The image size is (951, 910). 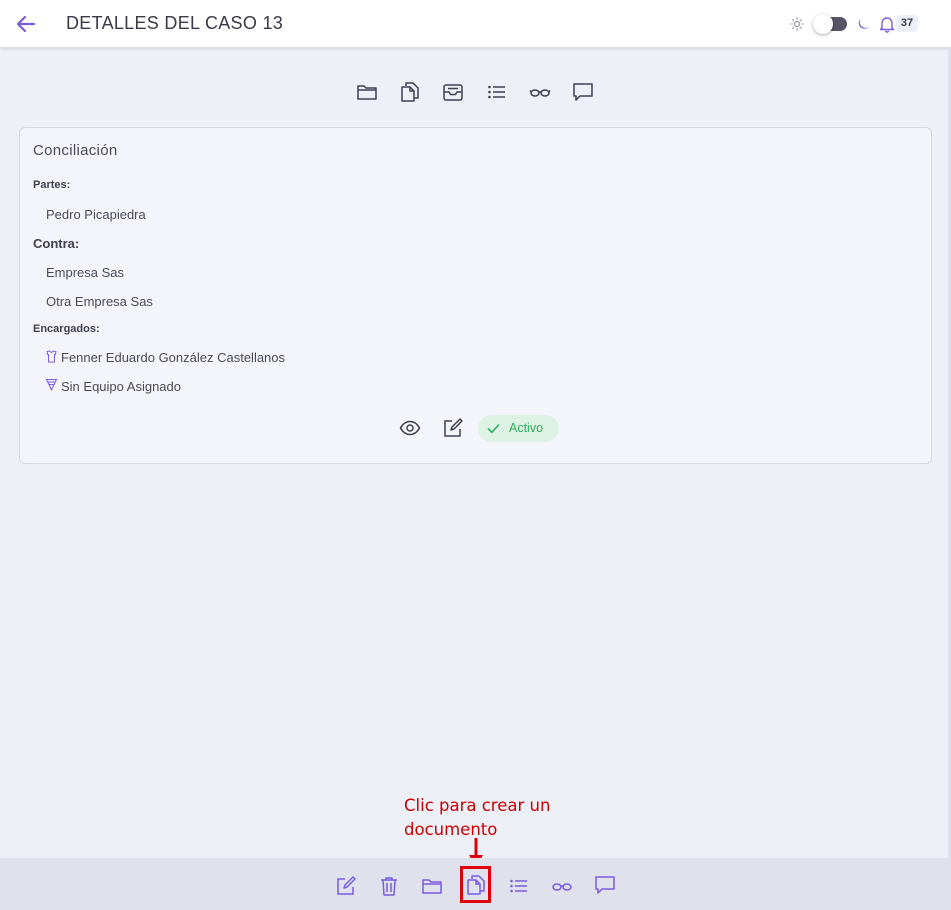 What do you see at coordinates (85, 272) in the screenshot?
I see `against-item: Empresa Sas` at bounding box center [85, 272].